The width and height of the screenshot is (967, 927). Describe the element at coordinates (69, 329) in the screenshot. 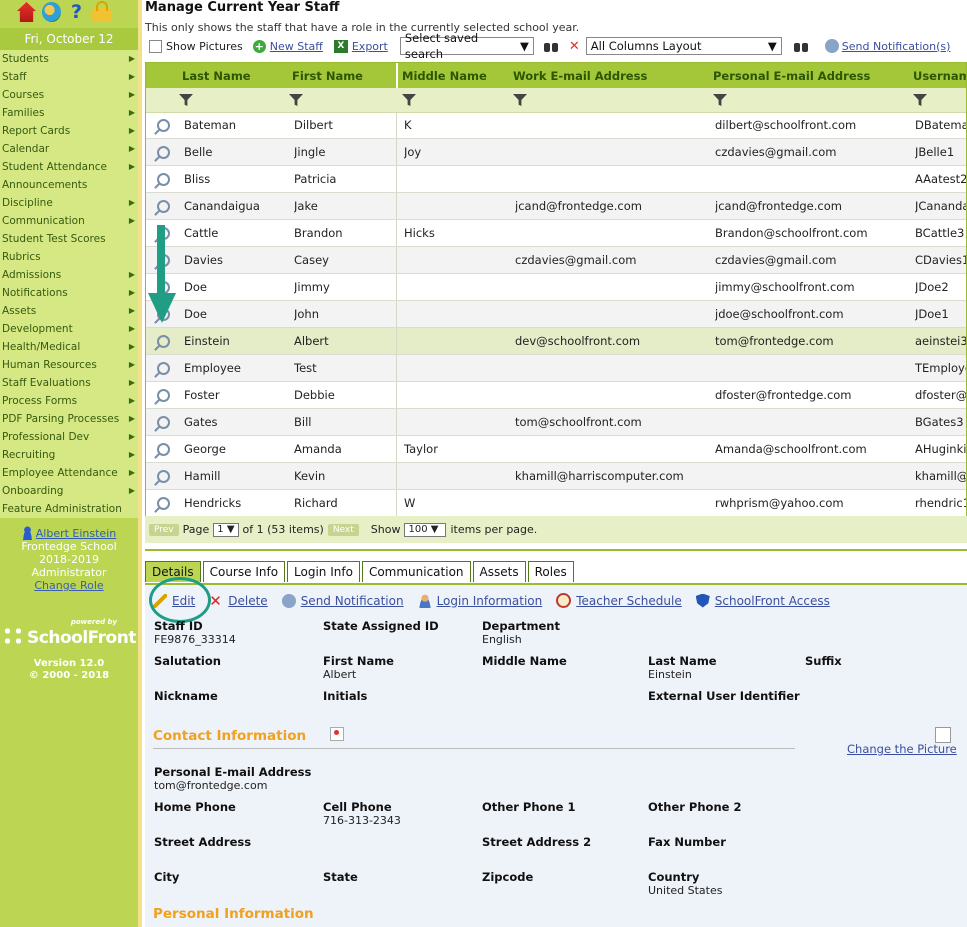

I see `sidebar-item-development: Development` at that location.